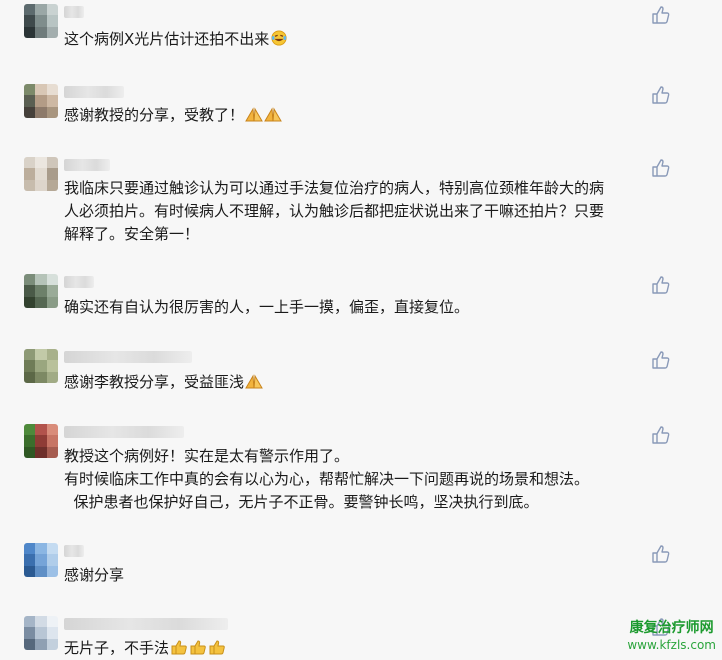 Image resolution: width=722 pixels, height=660 pixels. I want to click on watermark: 康复治疗师网 www.kfzls.com, so click(671, 637).